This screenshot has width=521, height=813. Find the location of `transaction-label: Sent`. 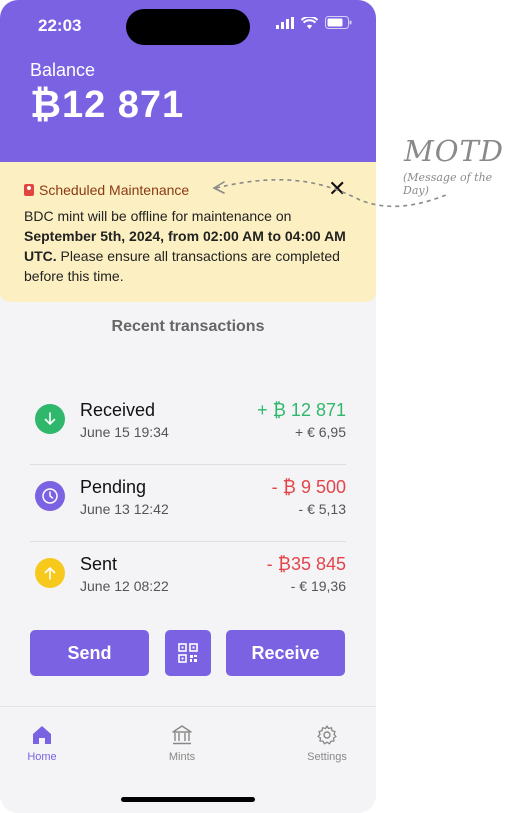

transaction-label: Sent is located at coordinates (99, 564).